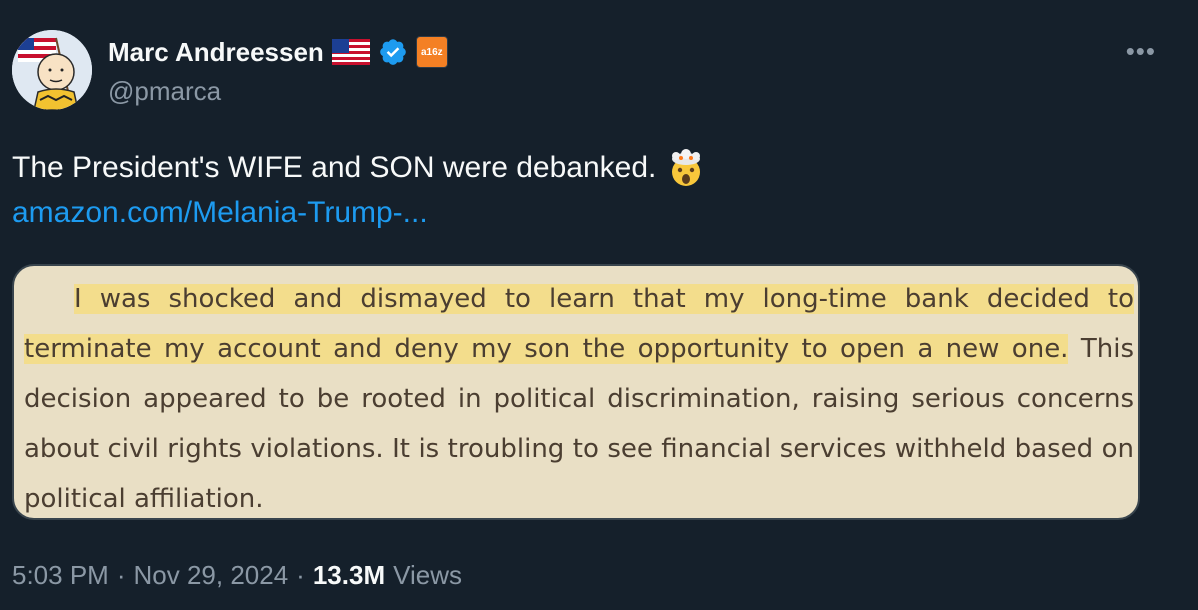 This screenshot has width=1198, height=610. What do you see at coordinates (427, 575) in the screenshot?
I see `views-label: Views` at bounding box center [427, 575].